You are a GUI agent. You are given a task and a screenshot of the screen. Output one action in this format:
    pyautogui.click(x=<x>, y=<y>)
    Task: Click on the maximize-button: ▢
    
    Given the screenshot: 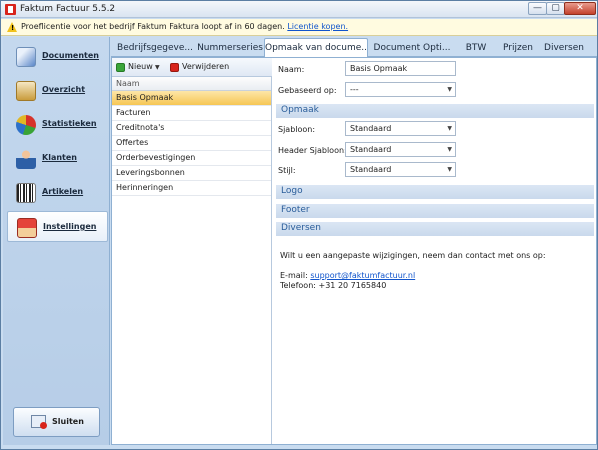 What is the action you would take?
    pyautogui.click(x=555, y=8)
    